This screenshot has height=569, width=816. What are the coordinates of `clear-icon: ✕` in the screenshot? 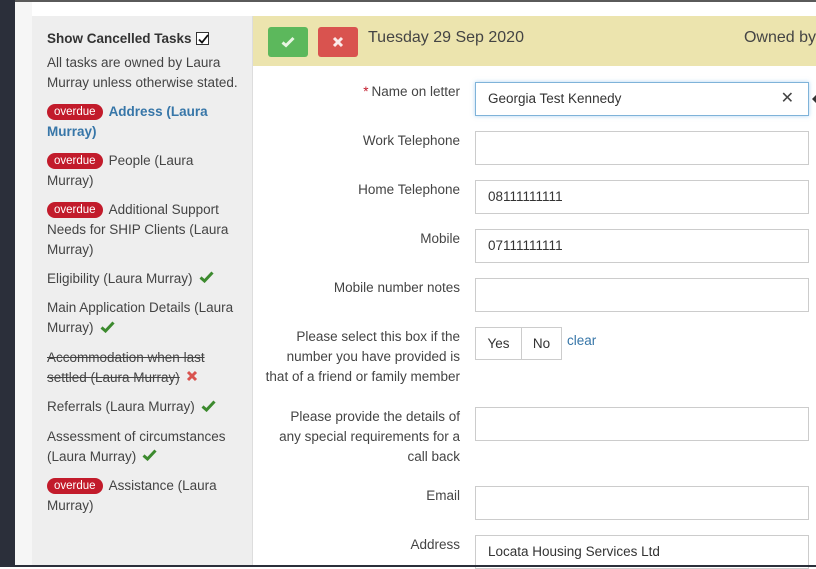 It's located at (787, 99).